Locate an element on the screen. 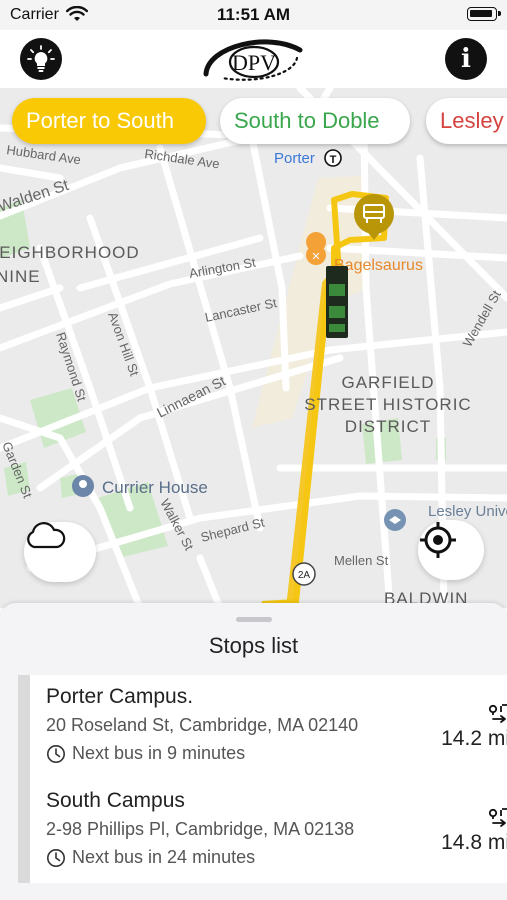 This screenshot has height=900, width=507. hint-button is located at coordinates (41, 59).